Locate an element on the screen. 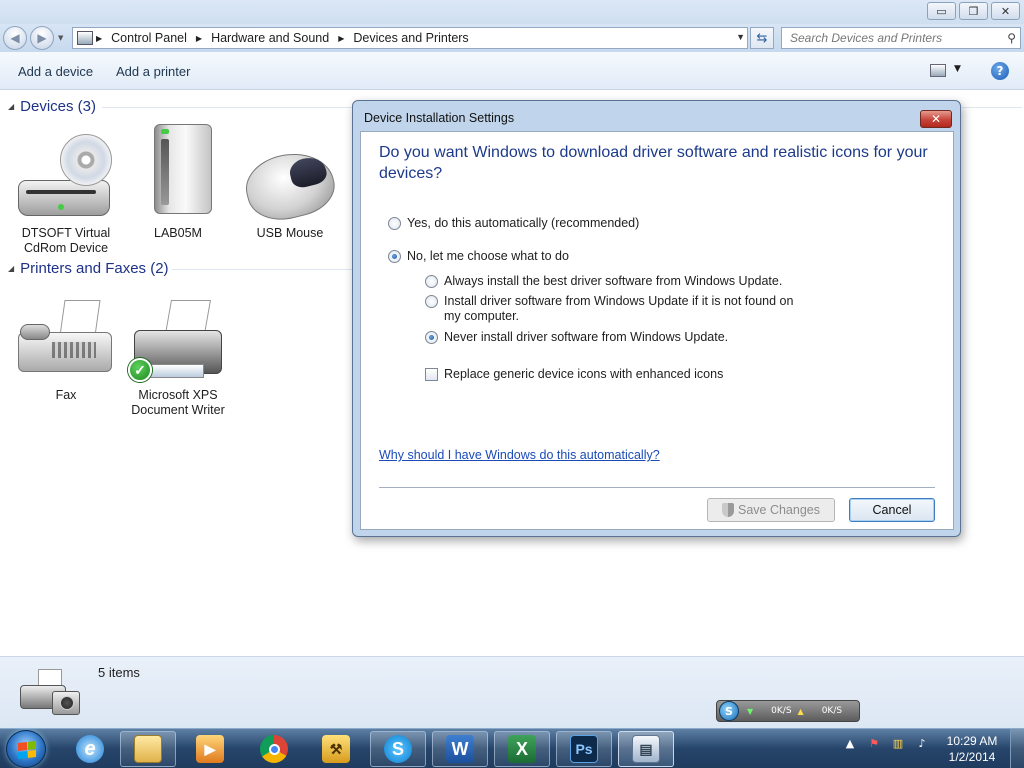 The image size is (1024, 768). radio-always is located at coordinates (431, 281).